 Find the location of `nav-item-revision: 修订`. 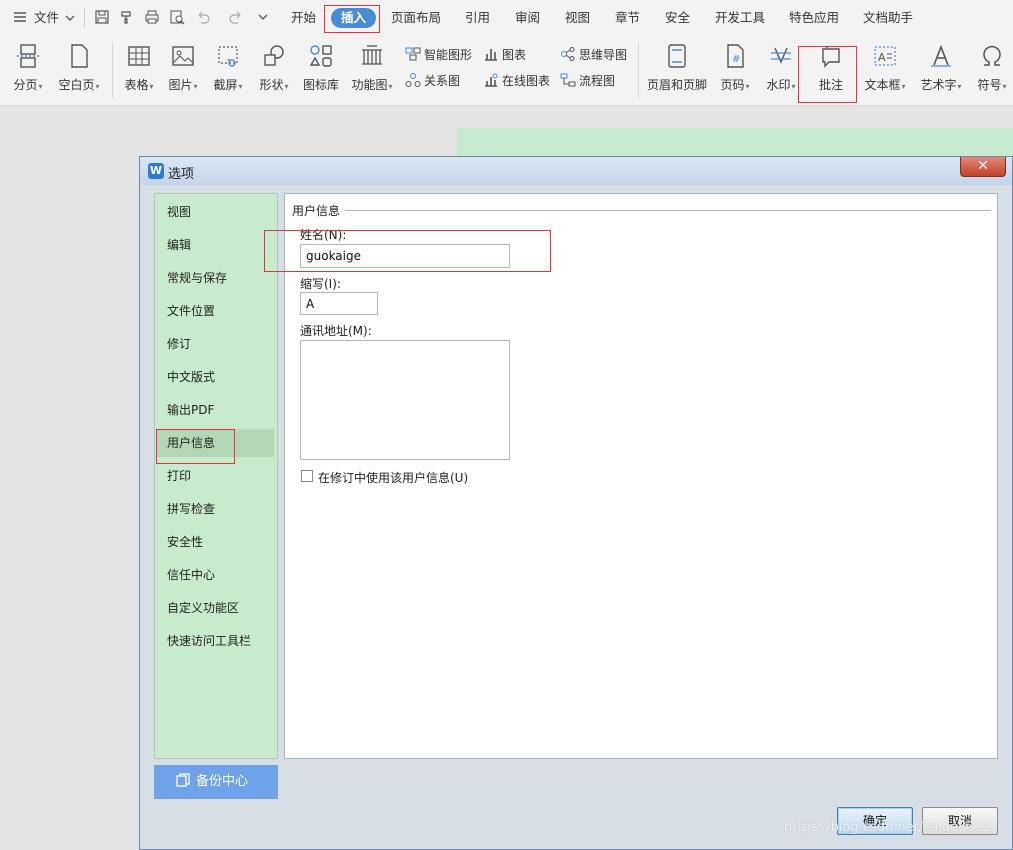

nav-item-revision: 修订 is located at coordinates (179, 343).